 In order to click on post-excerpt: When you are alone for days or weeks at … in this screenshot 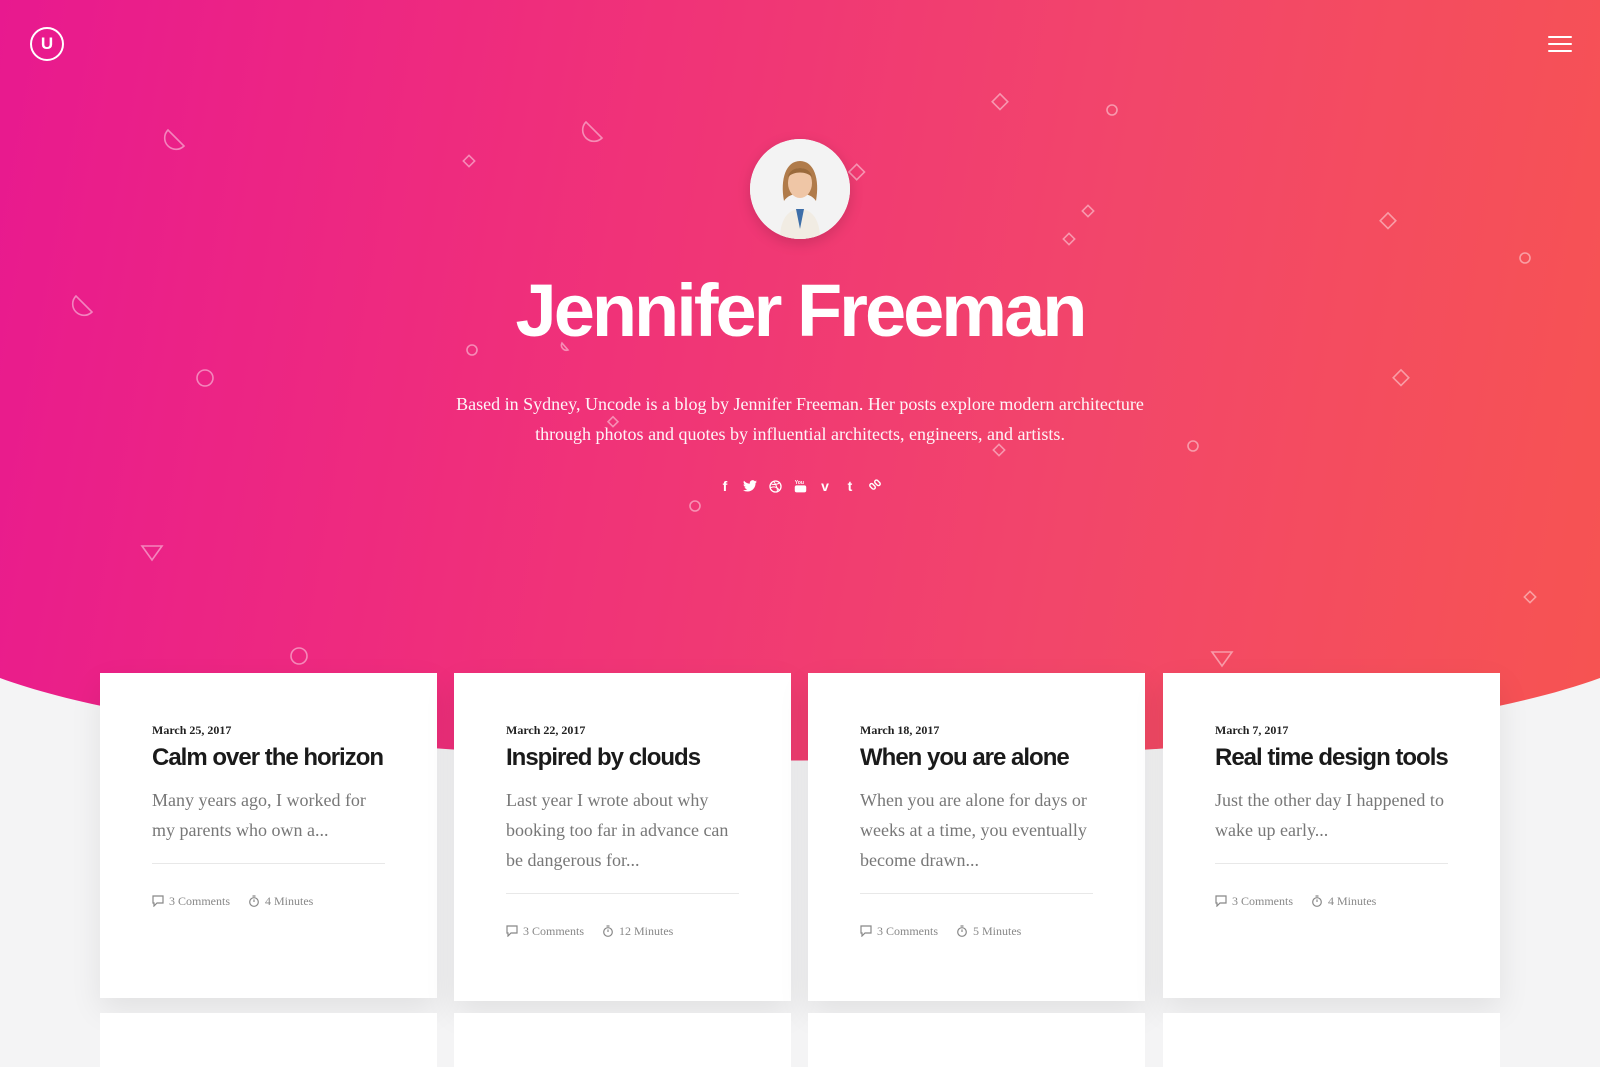, I will do `click(973, 830)`.